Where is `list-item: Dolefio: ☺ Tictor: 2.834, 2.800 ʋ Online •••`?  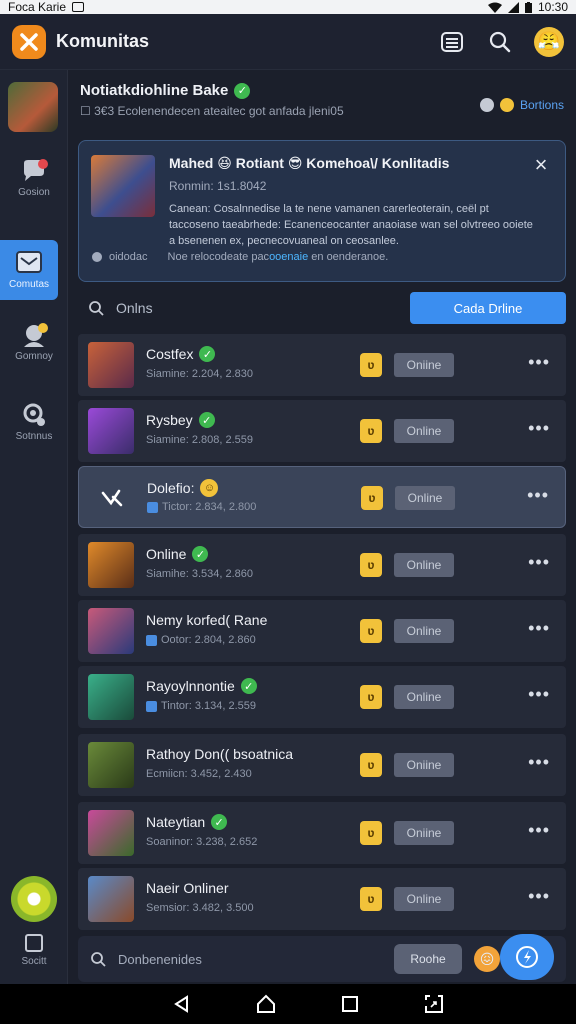 list-item: Dolefio: ☺ Tictor: 2.834, 2.800 ʋ Online ••• is located at coordinates (322, 497).